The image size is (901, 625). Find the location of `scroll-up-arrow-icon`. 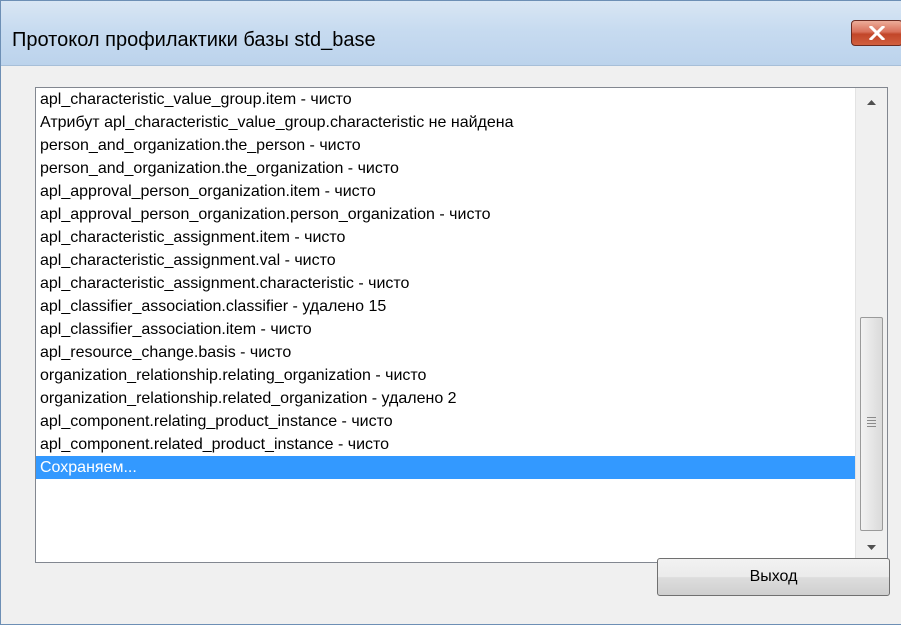

scroll-up-arrow-icon is located at coordinates (871, 102).